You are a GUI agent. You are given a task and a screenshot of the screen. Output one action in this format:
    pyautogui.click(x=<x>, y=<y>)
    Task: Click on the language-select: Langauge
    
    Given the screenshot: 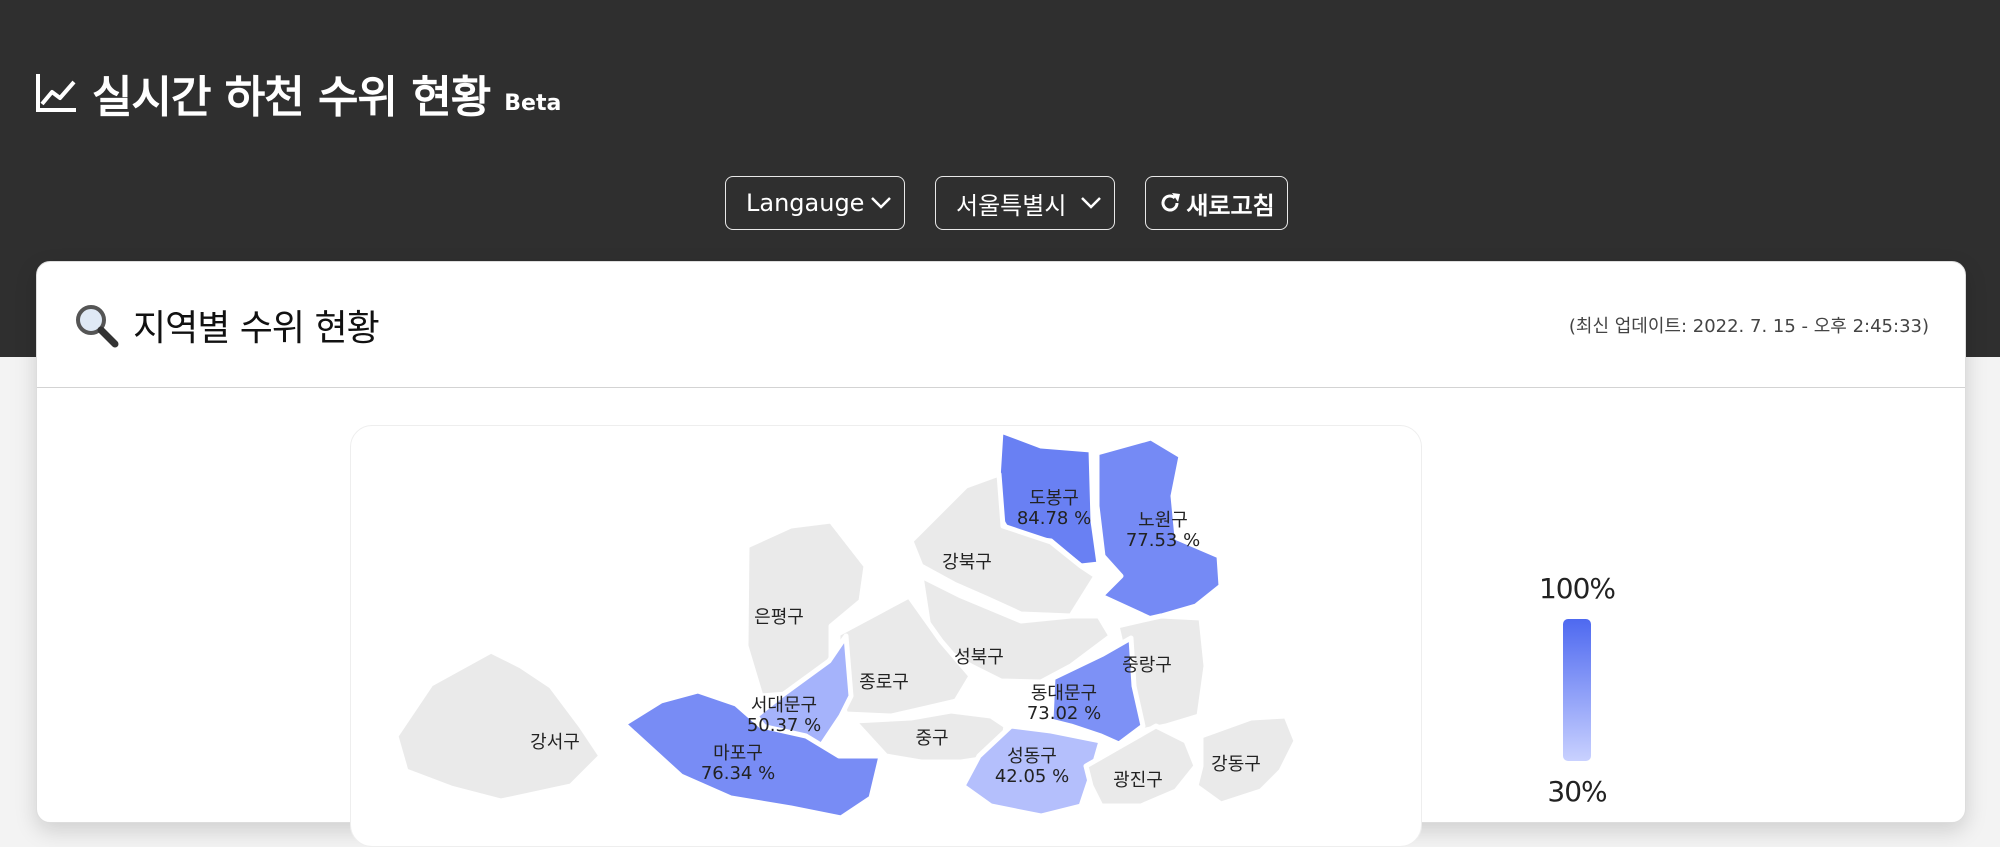 What is the action you would take?
    pyautogui.click(x=815, y=203)
    